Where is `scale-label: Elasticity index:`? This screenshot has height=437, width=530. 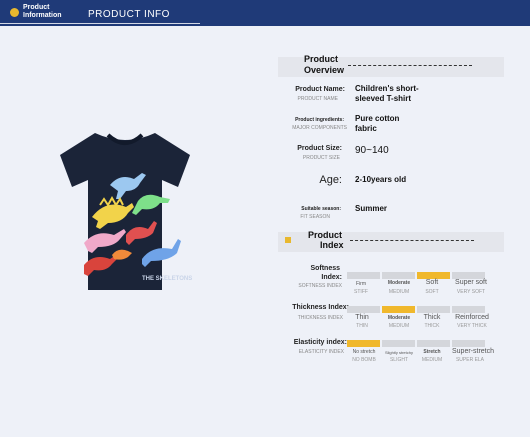
scale-label: Elasticity index: is located at coordinates (320, 342).